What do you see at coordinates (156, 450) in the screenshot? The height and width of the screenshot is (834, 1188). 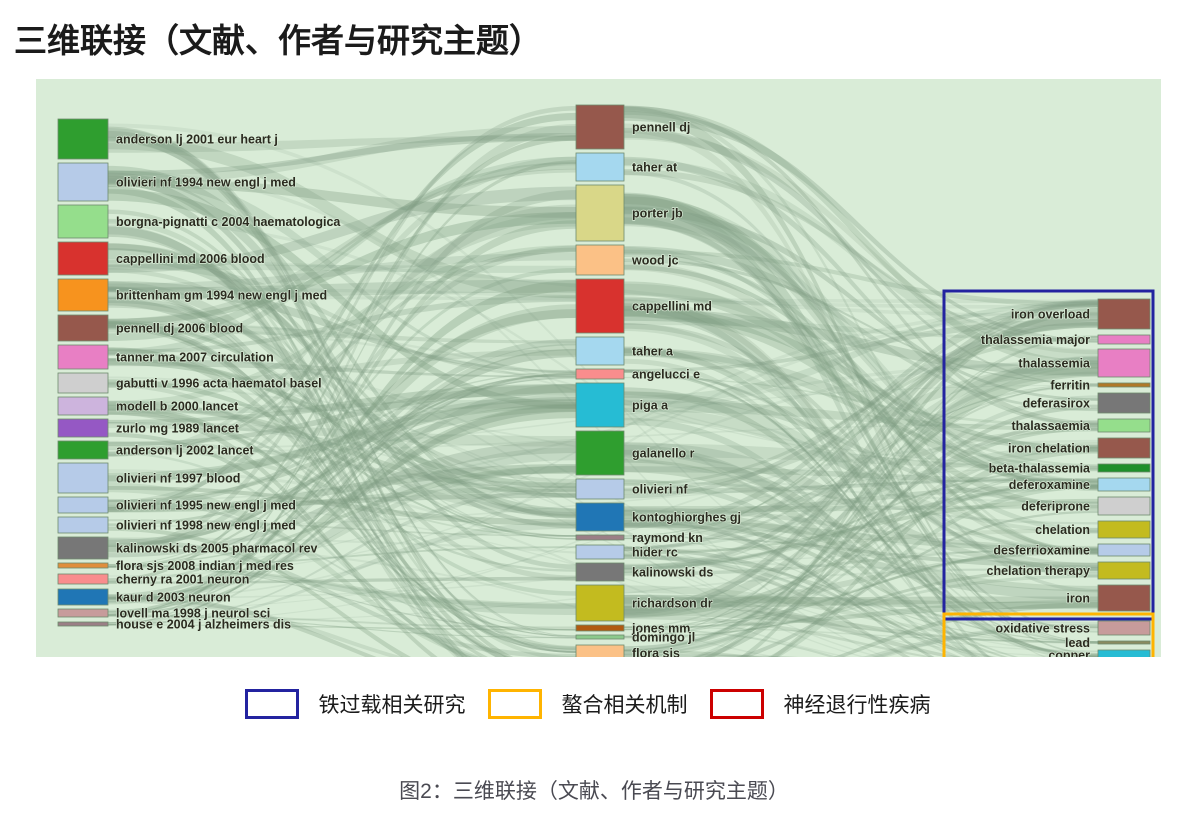 I see `bibliography-node: anderson lj 2002 lancet` at bounding box center [156, 450].